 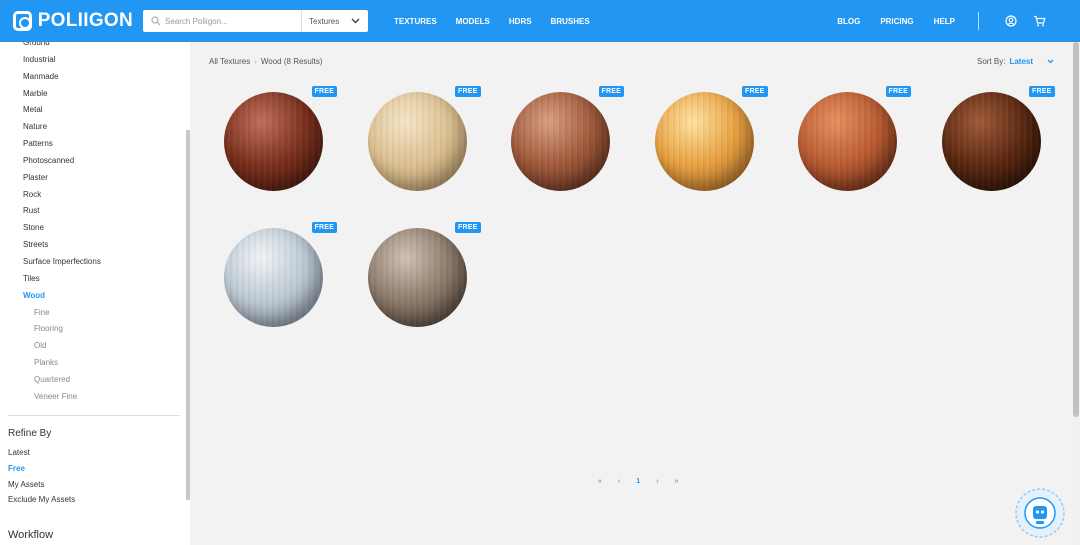 I want to click on right-nav: BLOG PRICING HELP, so click(x=931, y=21).